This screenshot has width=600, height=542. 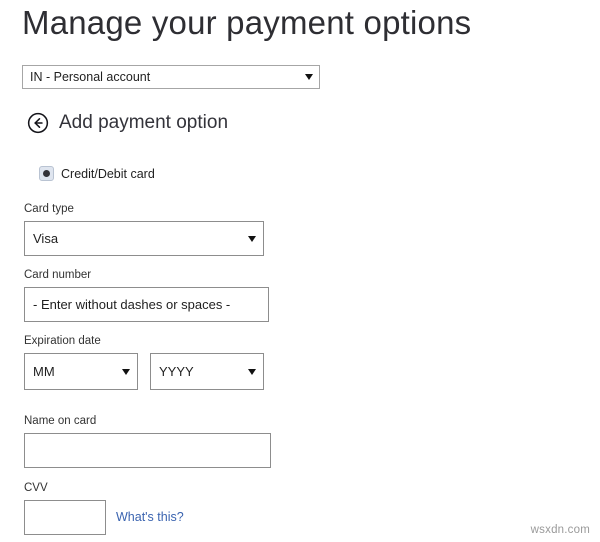 I want to click on expiration-year-select: YYYY, so click(x=207, y=371).